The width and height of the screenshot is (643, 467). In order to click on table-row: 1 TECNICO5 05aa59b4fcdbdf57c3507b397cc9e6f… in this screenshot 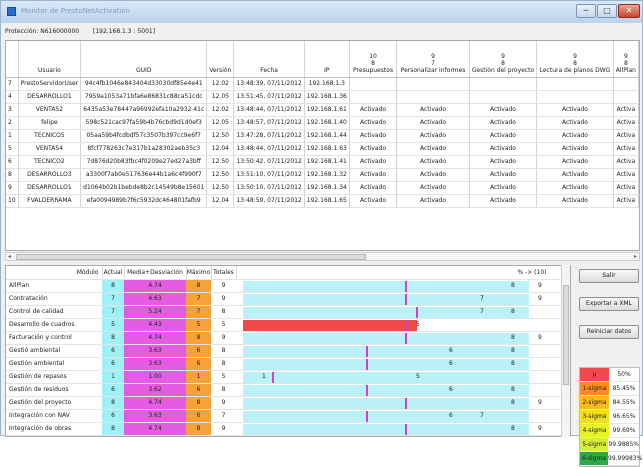, I will do `click(322, 136)`.